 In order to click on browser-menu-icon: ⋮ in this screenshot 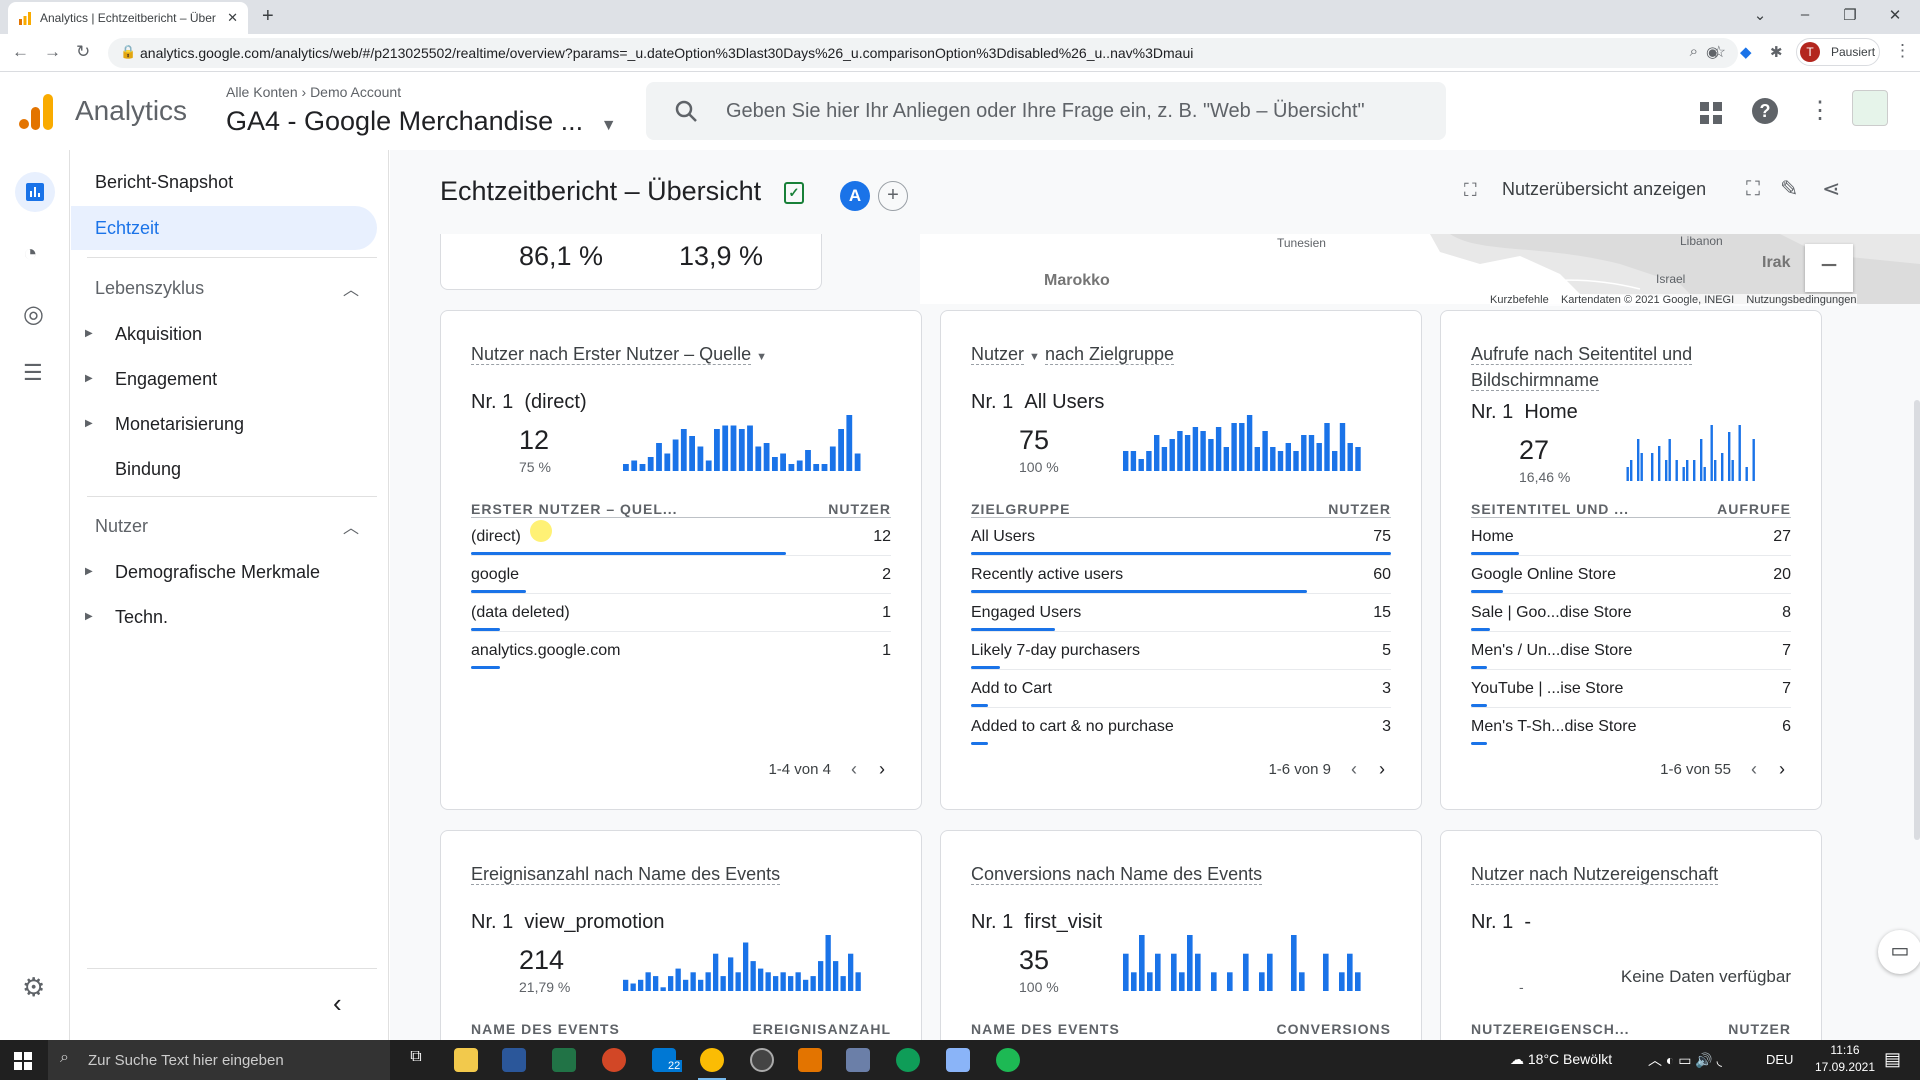, I will do `click(1902, 51)`.